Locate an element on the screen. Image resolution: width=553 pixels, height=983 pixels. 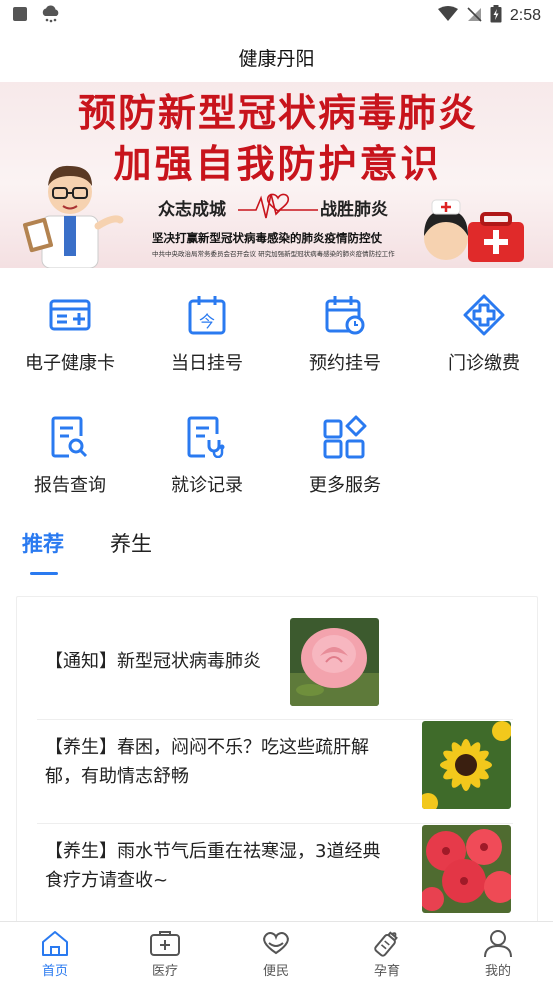
menu-label: 就诊记录 is located at coordinates (207, 485).